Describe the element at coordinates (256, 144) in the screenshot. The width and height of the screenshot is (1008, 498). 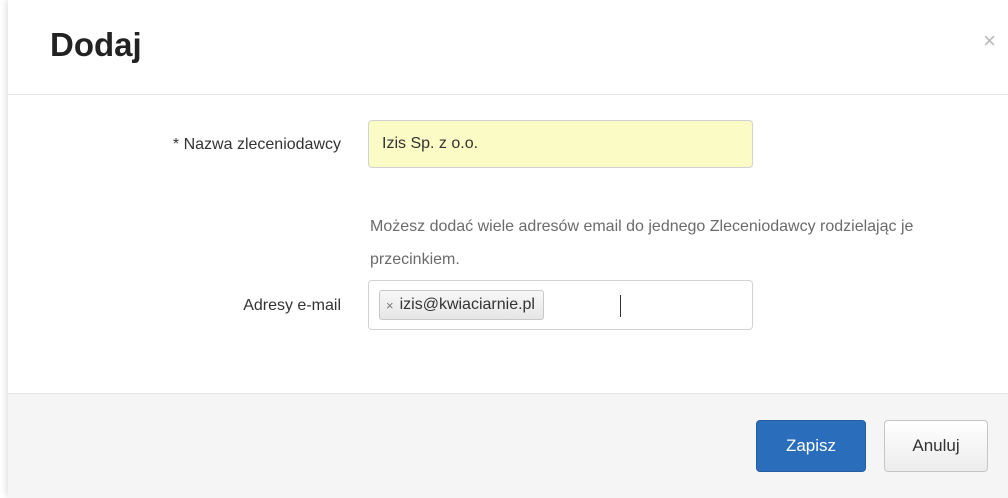
I see `client-name-label: * Nazwa zleceniodawcy` at that location.